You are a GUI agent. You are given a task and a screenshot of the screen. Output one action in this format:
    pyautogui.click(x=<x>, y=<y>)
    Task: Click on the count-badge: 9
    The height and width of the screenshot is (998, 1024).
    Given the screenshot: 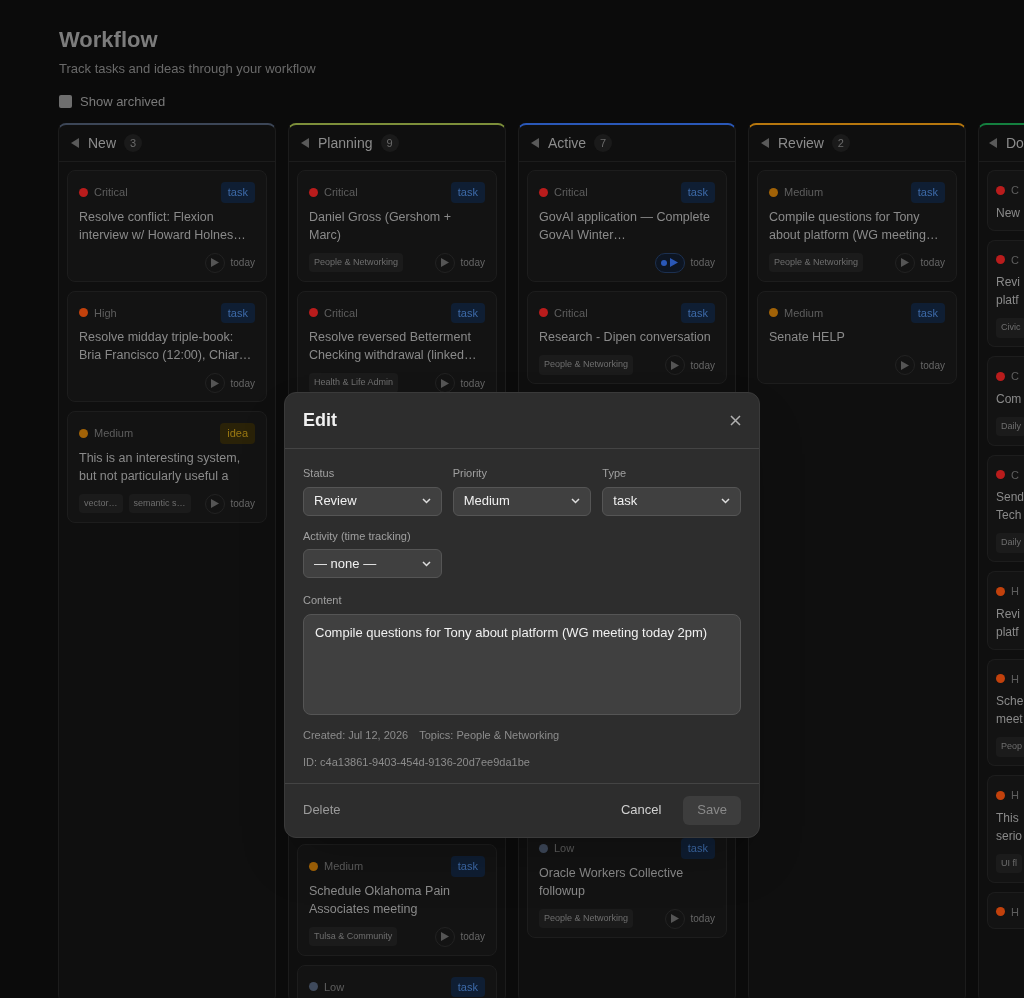 What is the action you would take?
    pyautogui.click(x=389, y=143)
    